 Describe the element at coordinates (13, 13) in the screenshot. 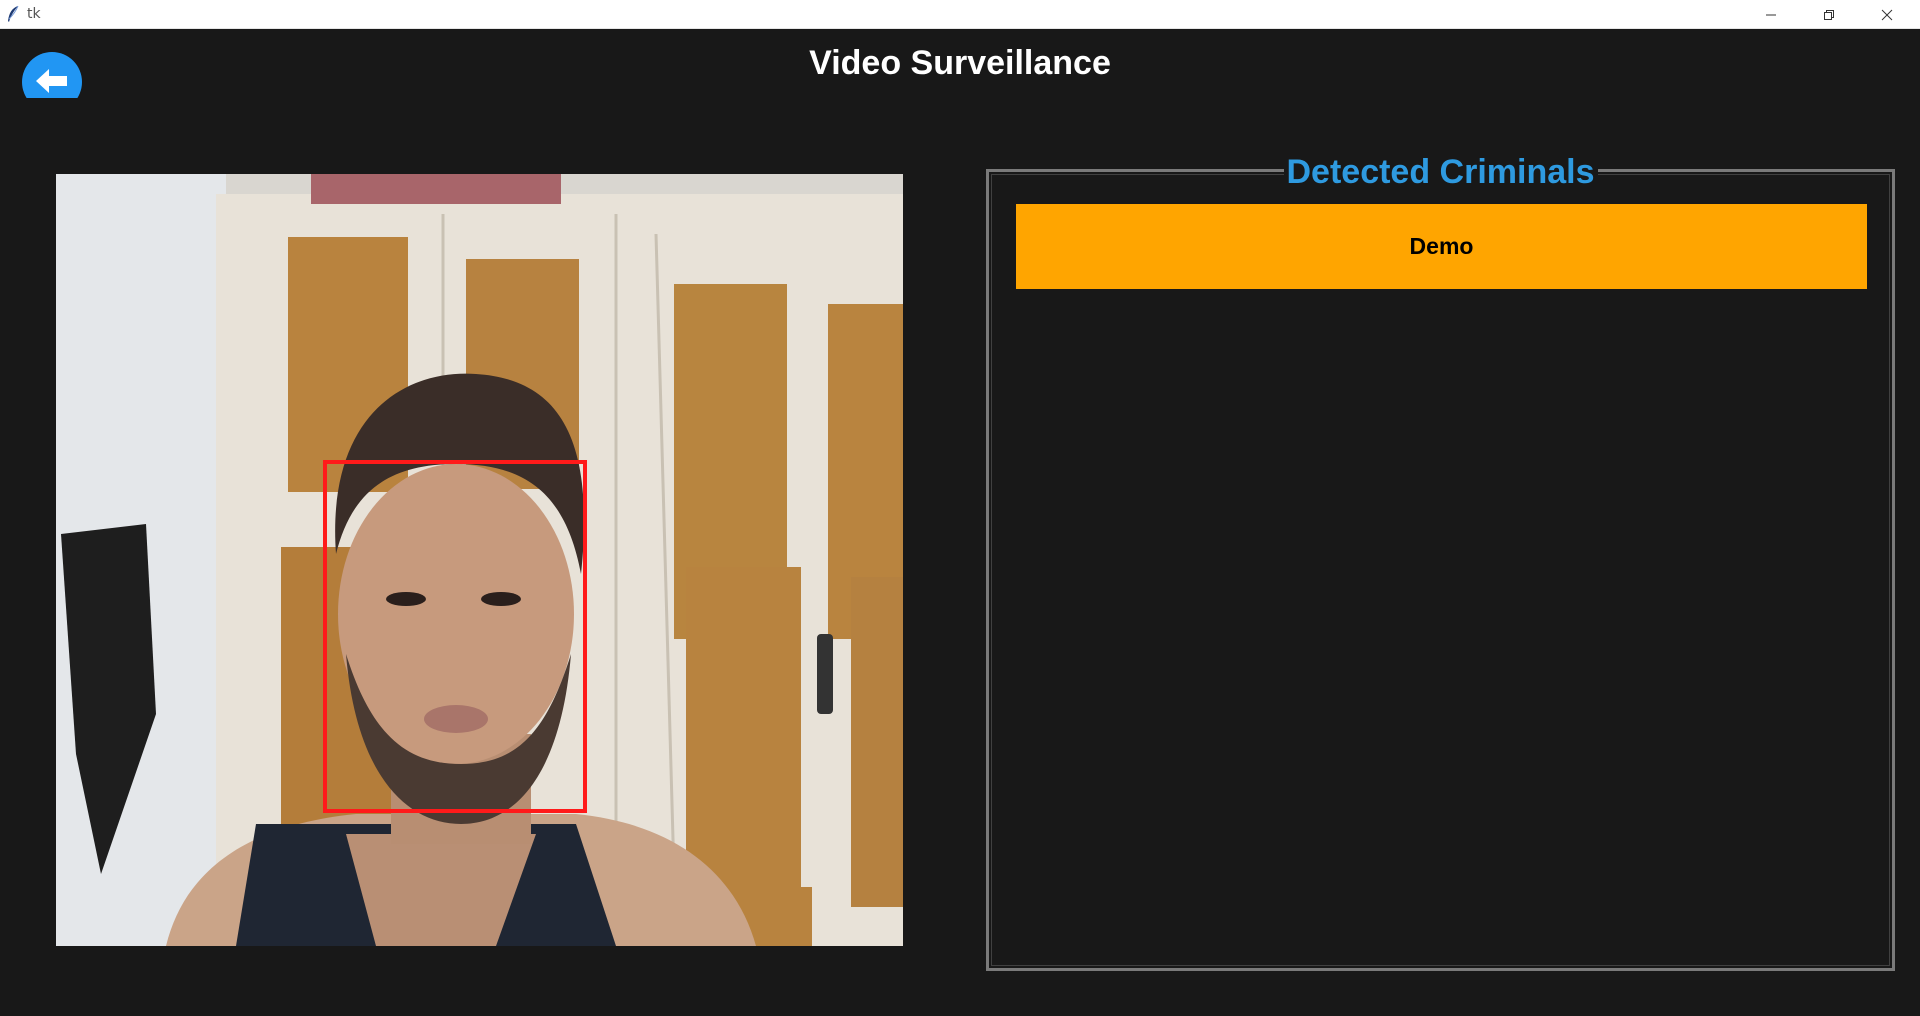

I see `feather-icon` at that location.